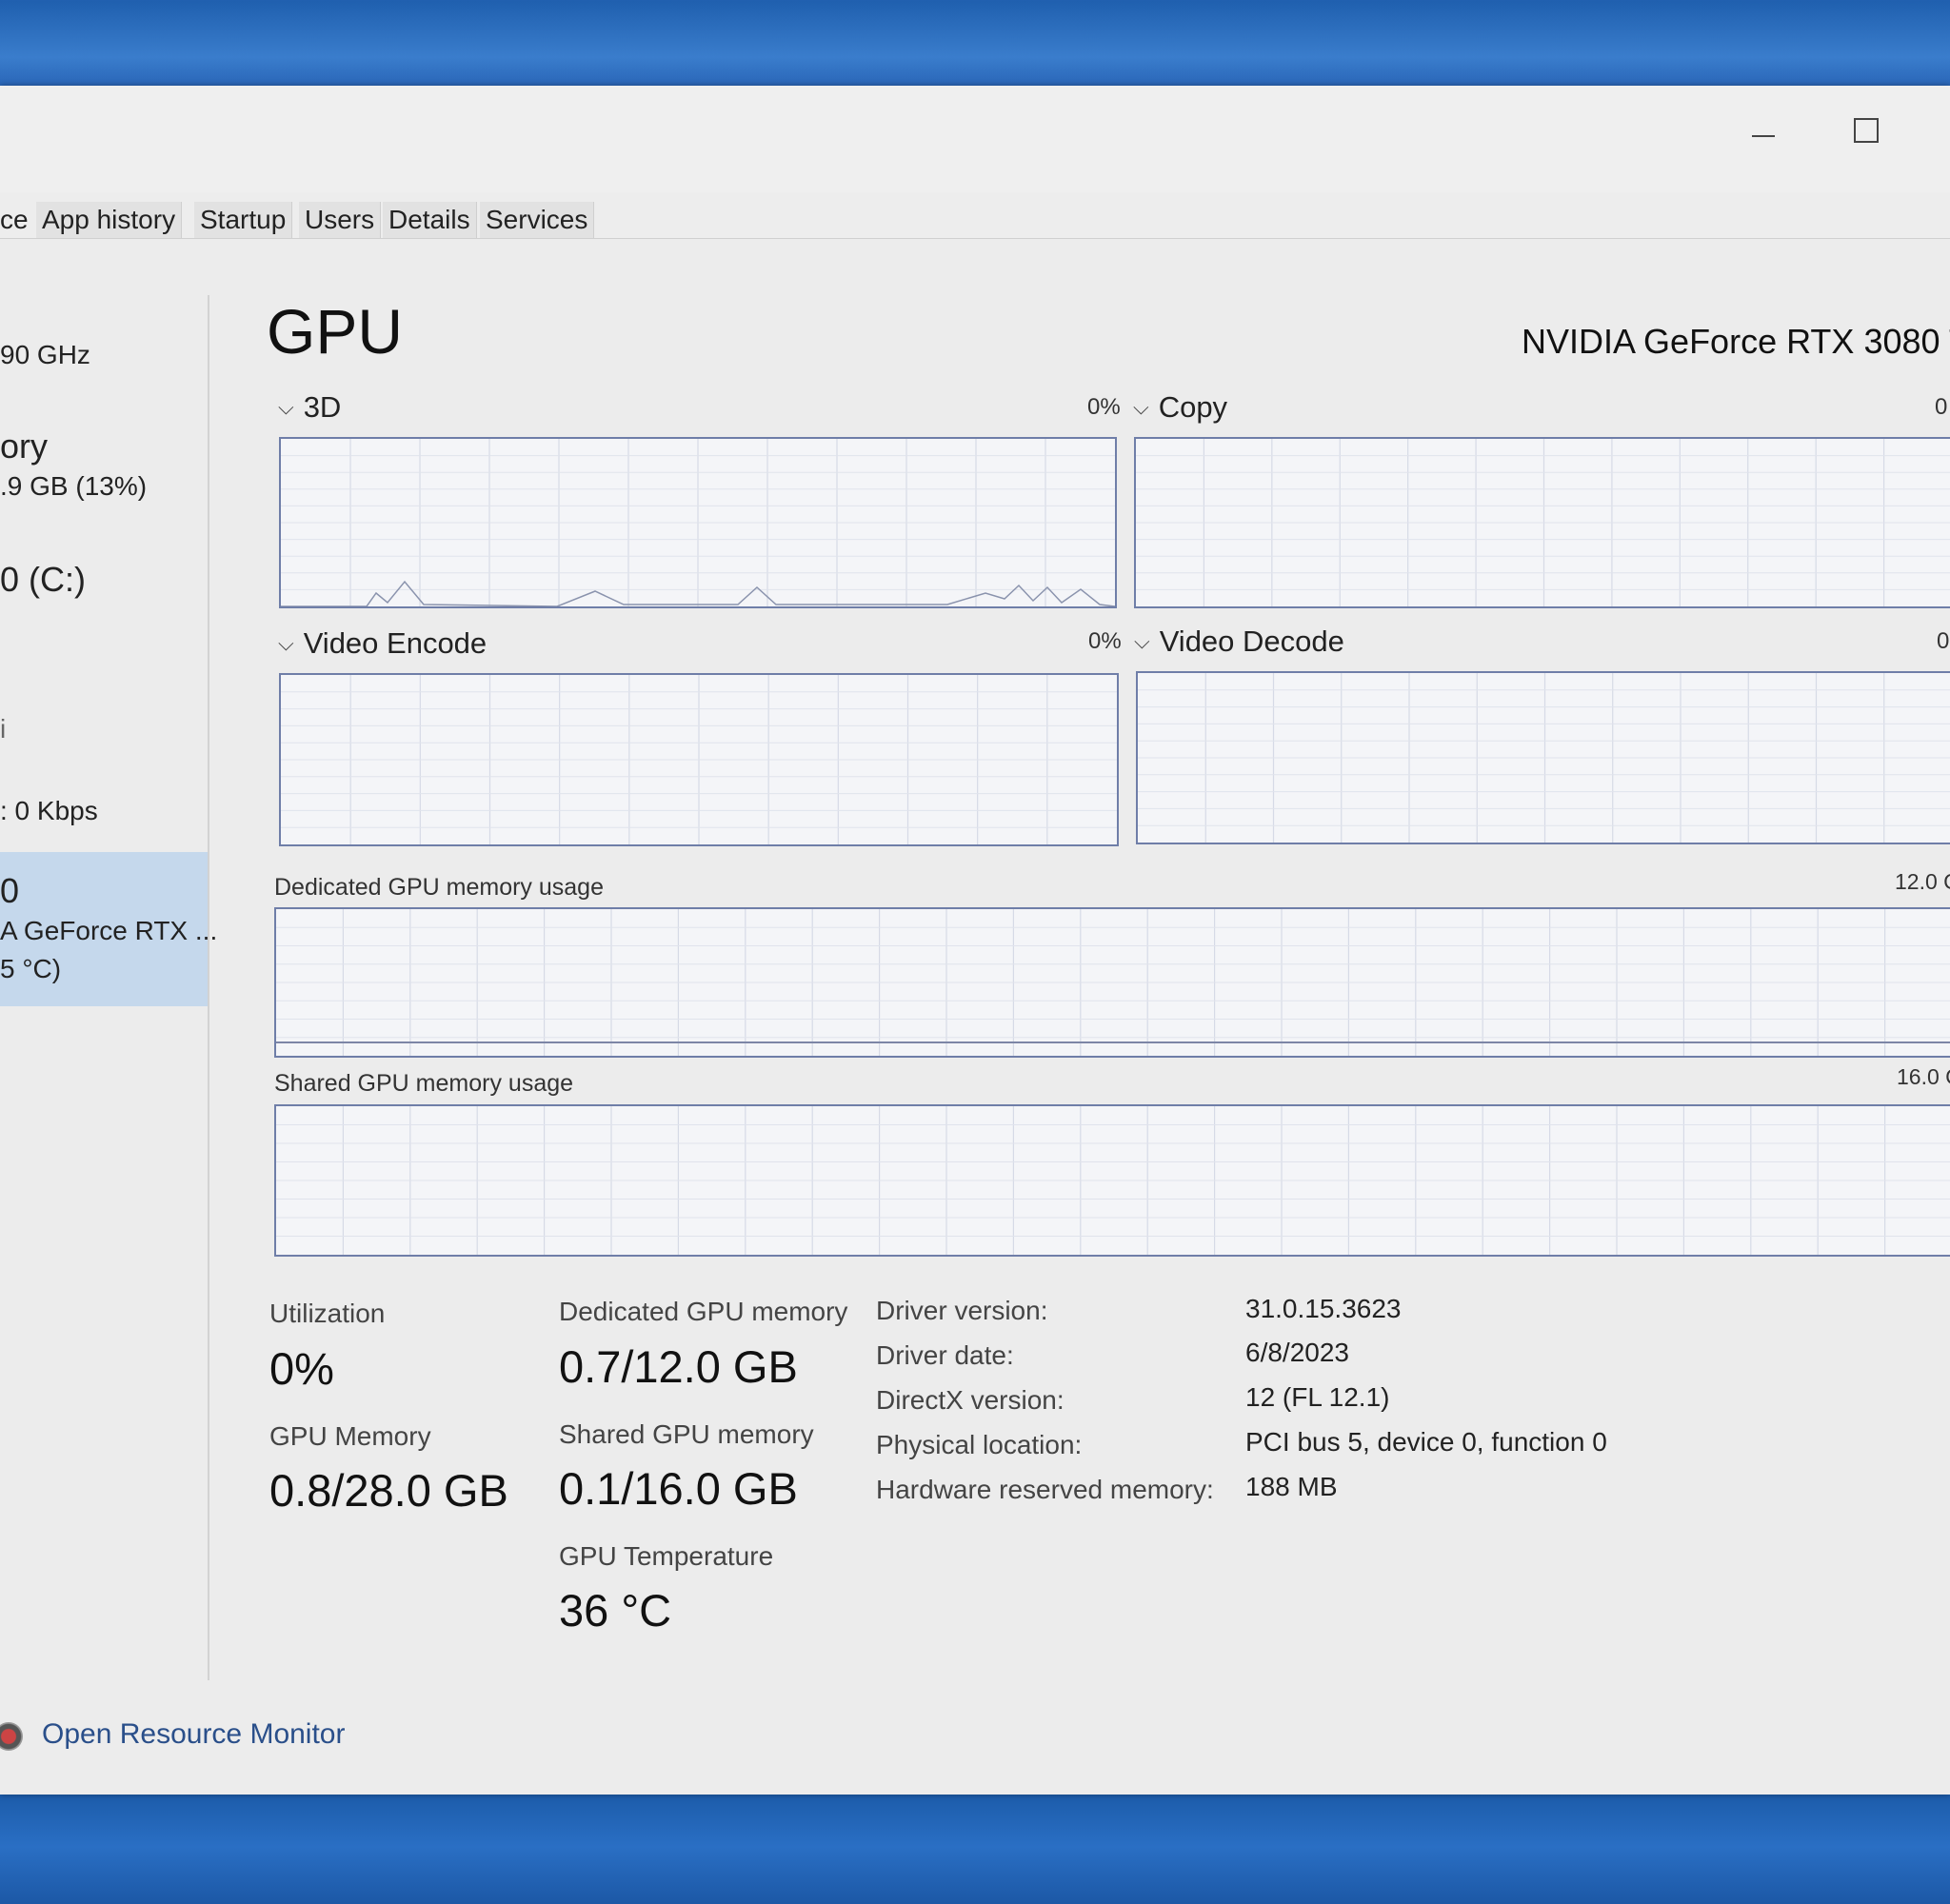  What do you see at coordinates (14, 220) in the screenshot?
I see `tab-performance: ce` at bounding box center [14, 220].